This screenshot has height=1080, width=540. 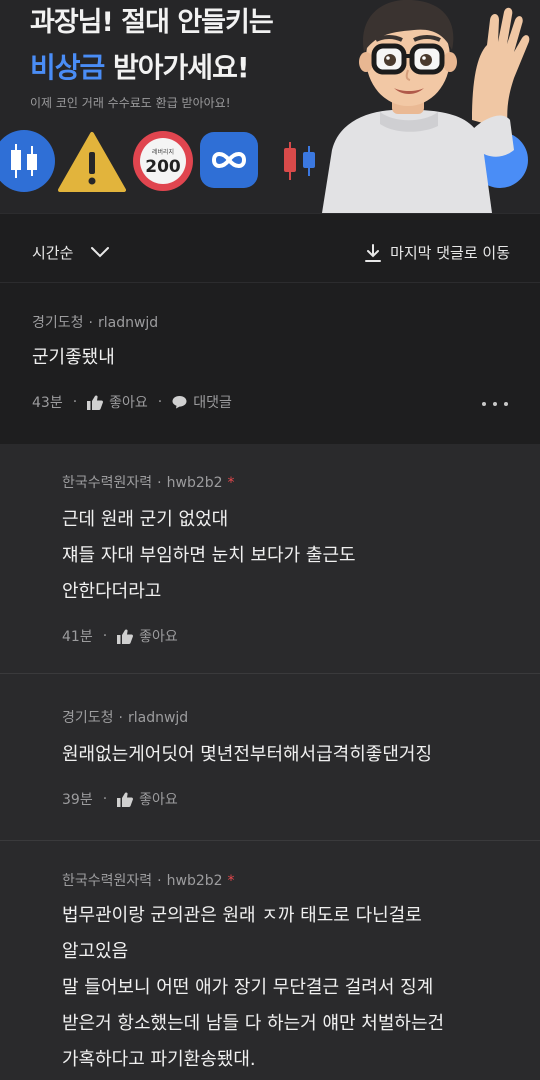 What do you see at coordinates (426, 106) in the screenshot?
I see `memoji-avatar` at bounding box center [426, 106].